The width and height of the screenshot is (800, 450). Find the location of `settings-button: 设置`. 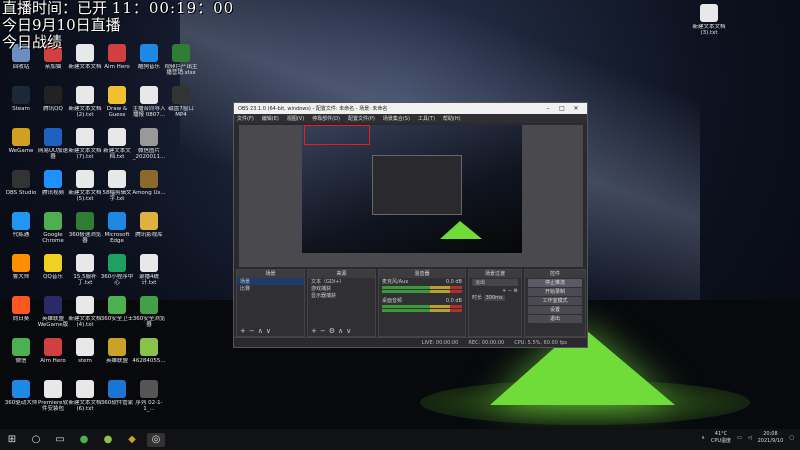

settings-button: 设置 is located at coordinates (555, 310).